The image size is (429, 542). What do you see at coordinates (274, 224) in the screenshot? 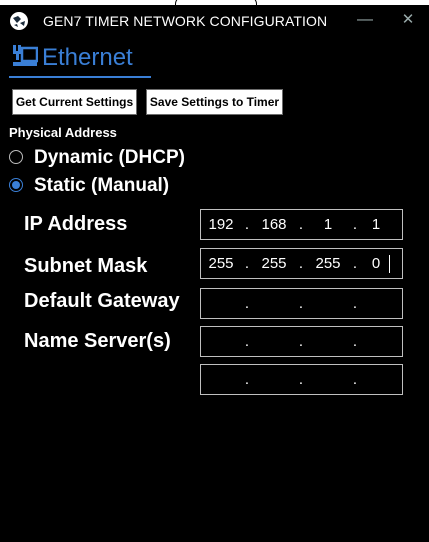
I see `ip-octet-2: 168` at bounding box center [274, 224].